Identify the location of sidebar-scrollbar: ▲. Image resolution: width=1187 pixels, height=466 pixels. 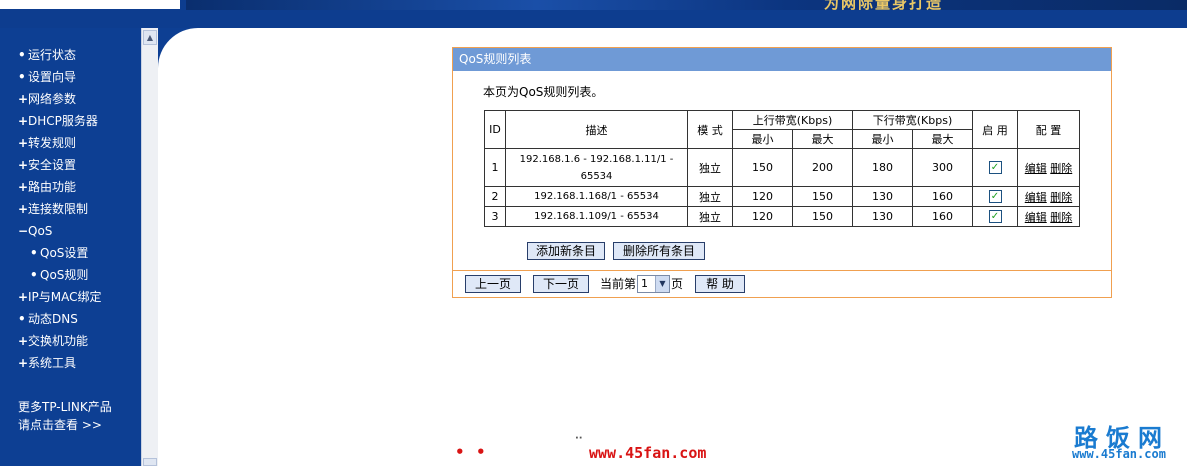
(149, 247).